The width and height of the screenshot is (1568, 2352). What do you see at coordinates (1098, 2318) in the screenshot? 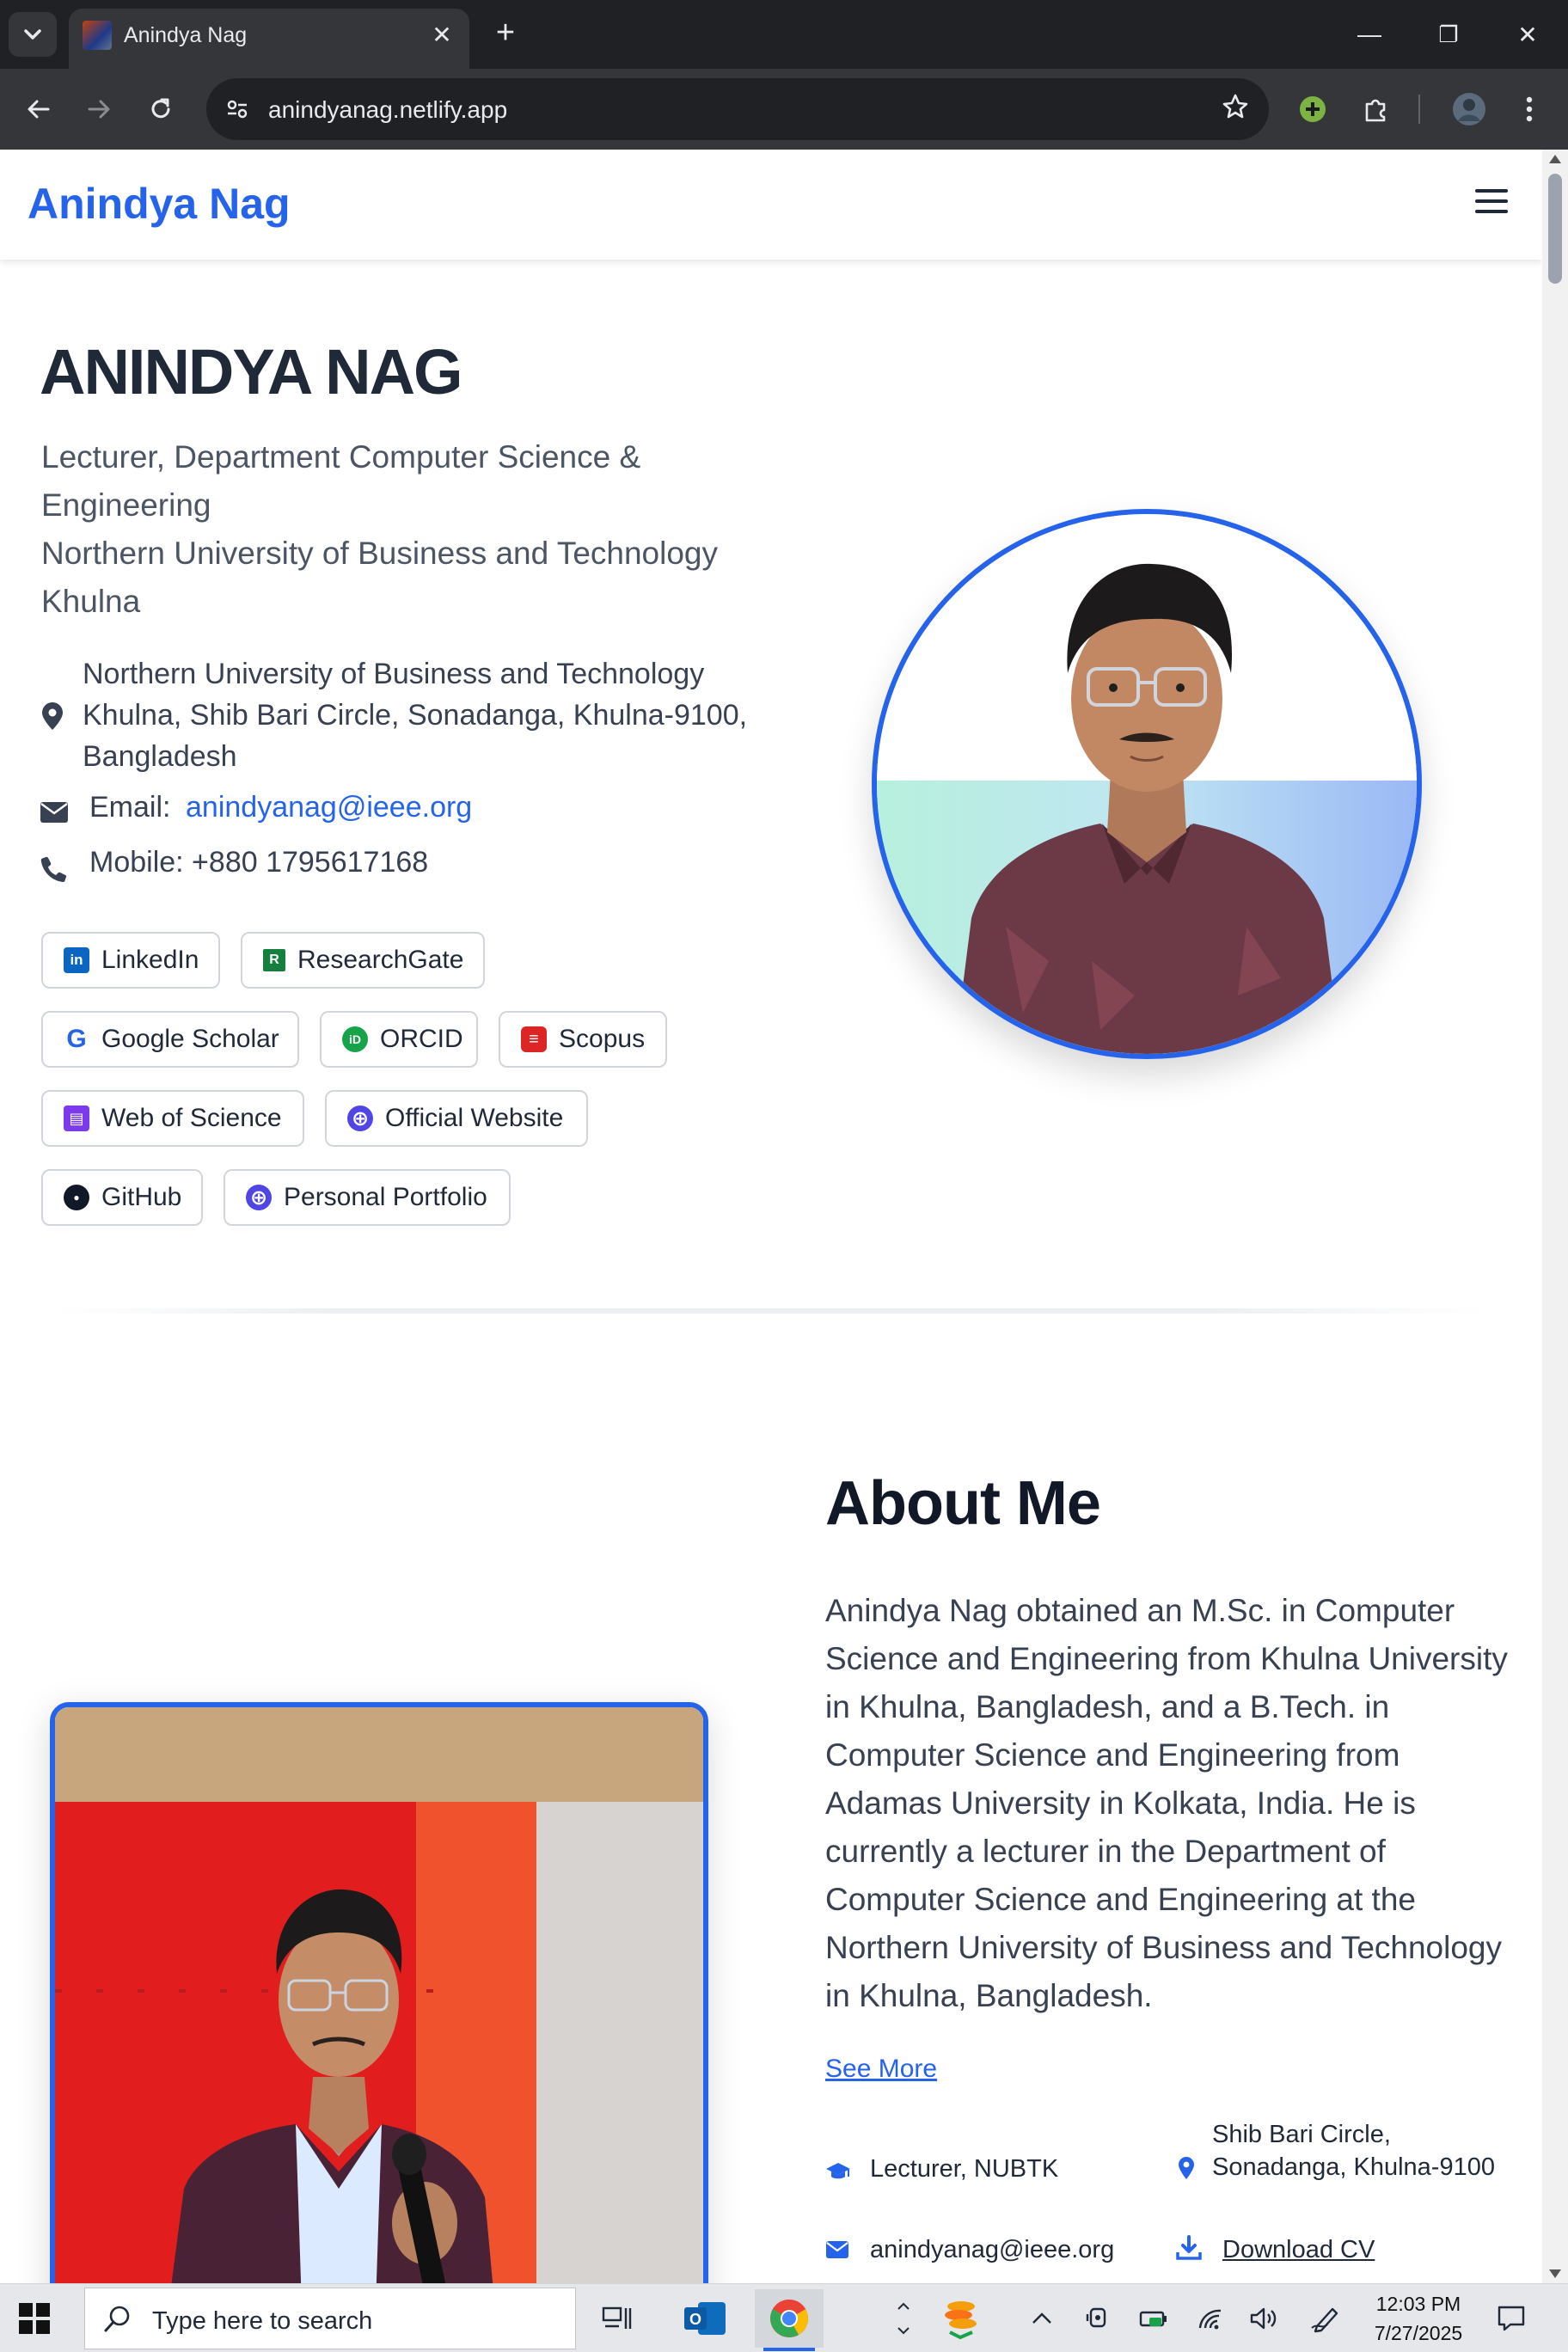
I see `meet-icon` at bounding box center [1098, 2318].